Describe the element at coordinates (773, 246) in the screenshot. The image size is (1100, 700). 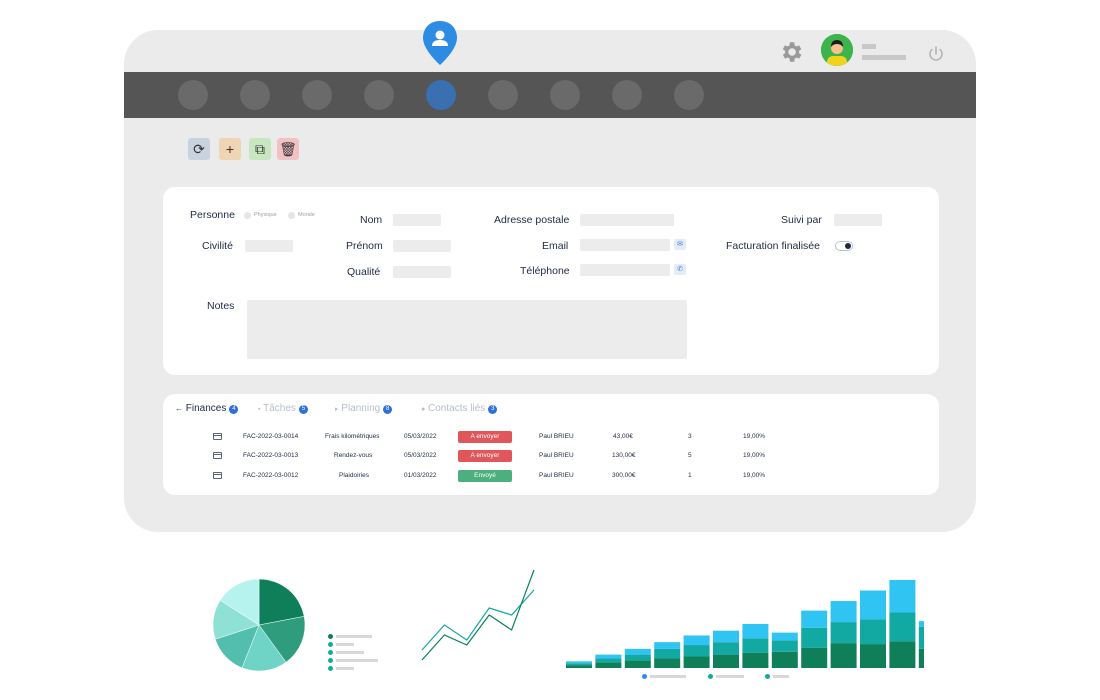
I see `facturation-label: Facturation finalisée` at that location.